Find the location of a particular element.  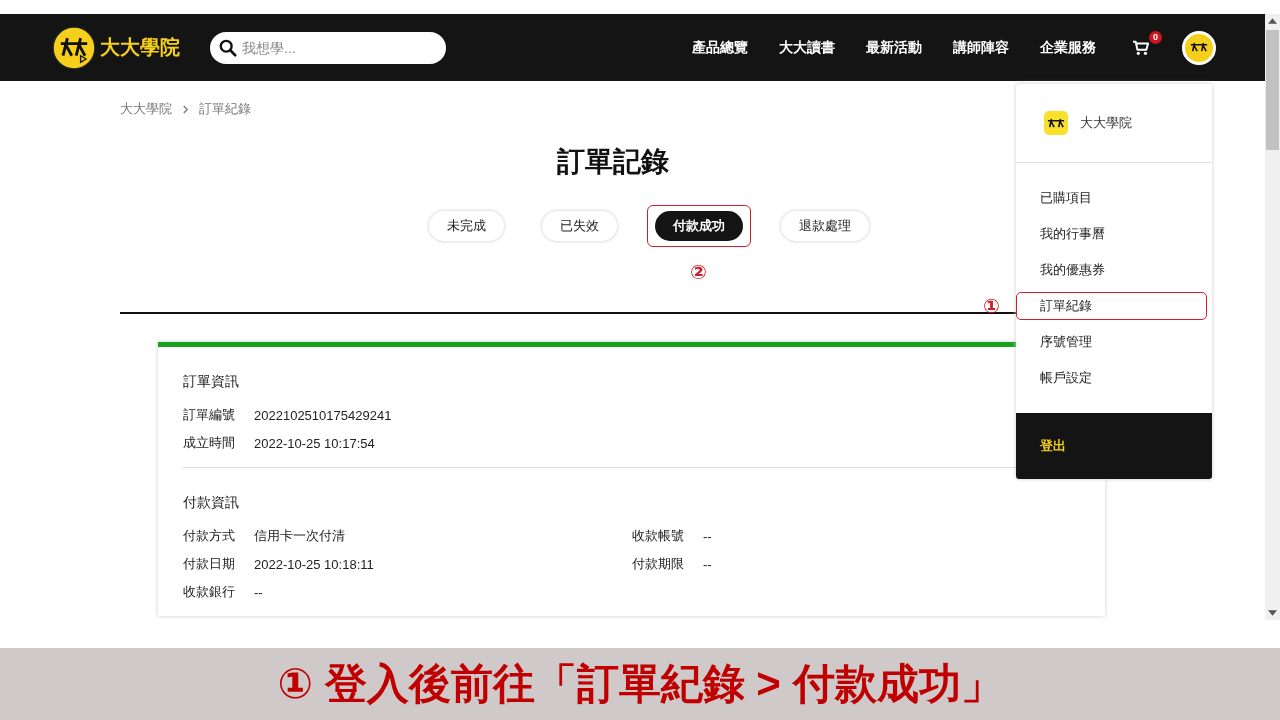

field-label: 收款帳號 is located at coordinates (658, 536).